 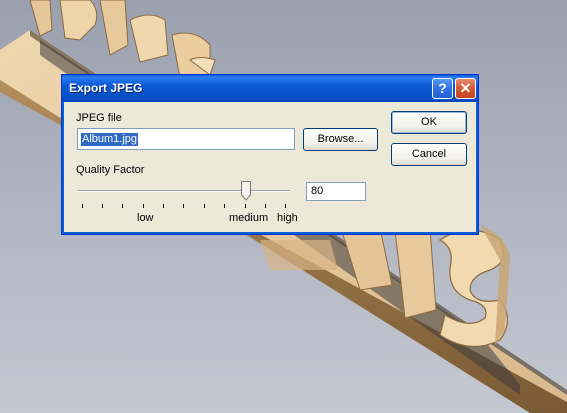 I want to click on close-icon: ✕, so click(x=465, y=88).